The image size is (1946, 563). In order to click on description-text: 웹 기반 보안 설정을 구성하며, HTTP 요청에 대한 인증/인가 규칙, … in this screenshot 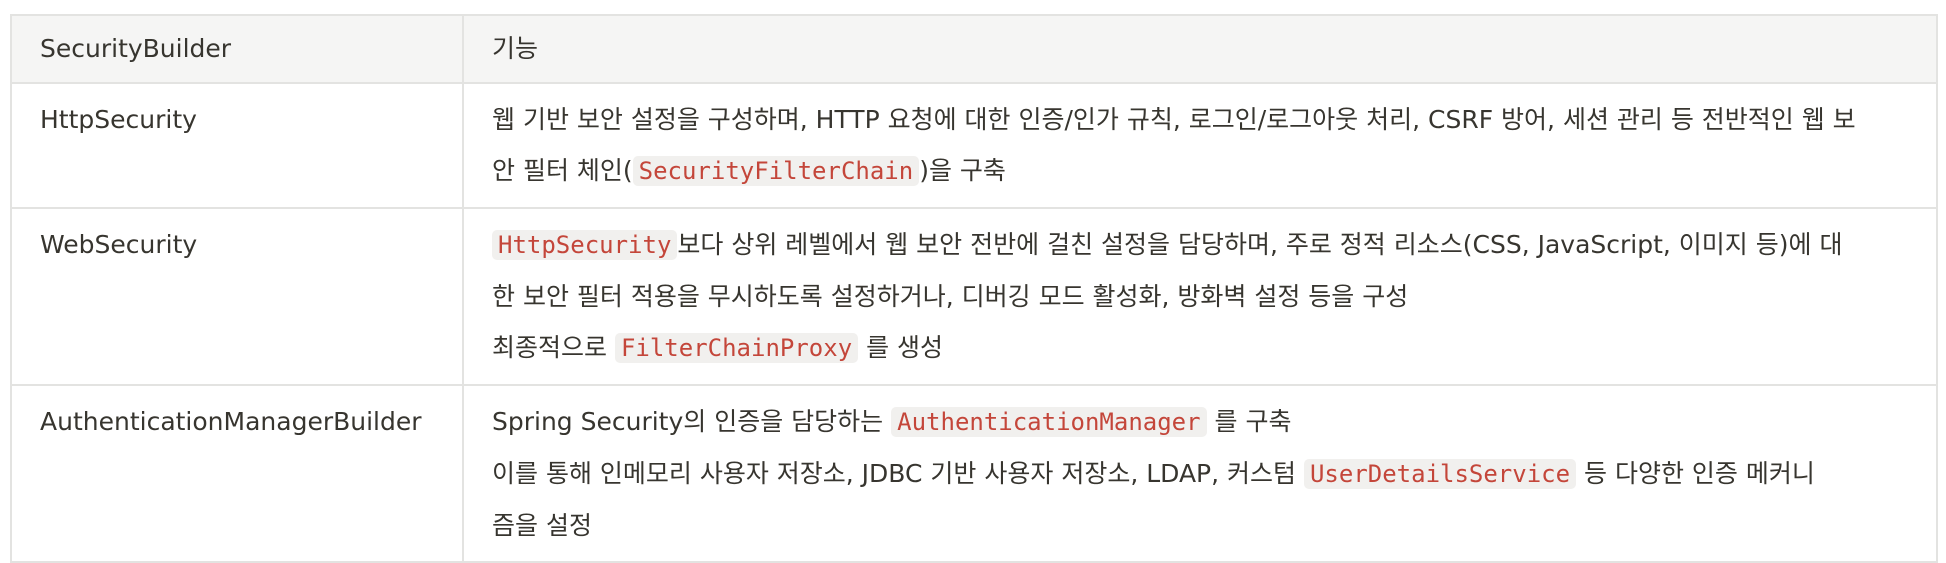, I will do `click(1174, 119)`.